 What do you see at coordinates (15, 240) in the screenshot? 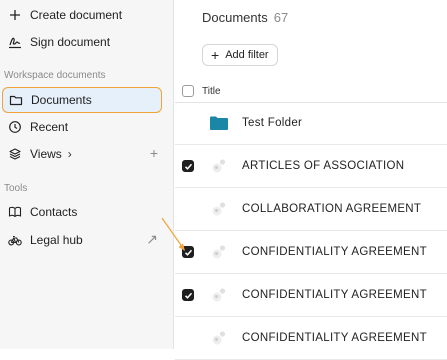
I see `bicycle-icon` at bounding box center [15, 240].